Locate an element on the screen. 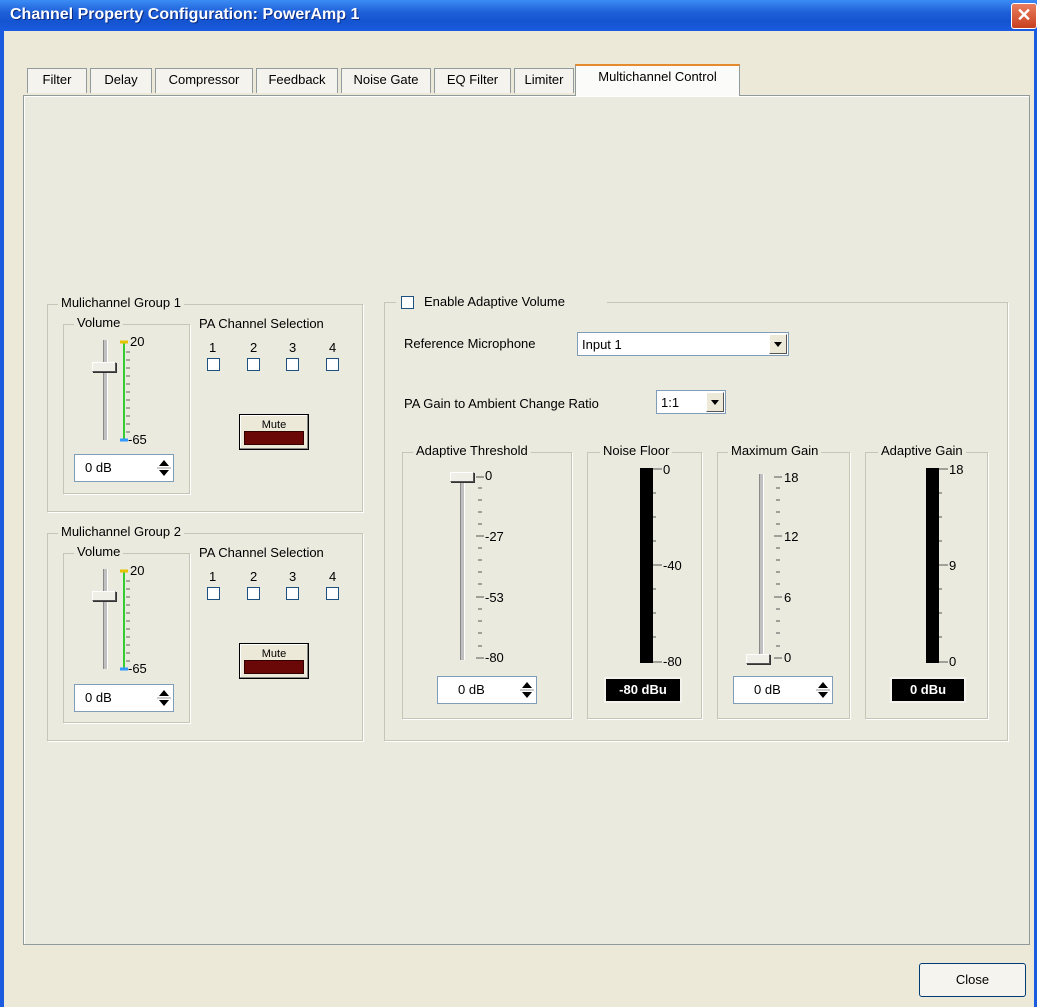 This screenshot has height=1007, width=1037. window-frame-left is located at coordinates (2, 519).